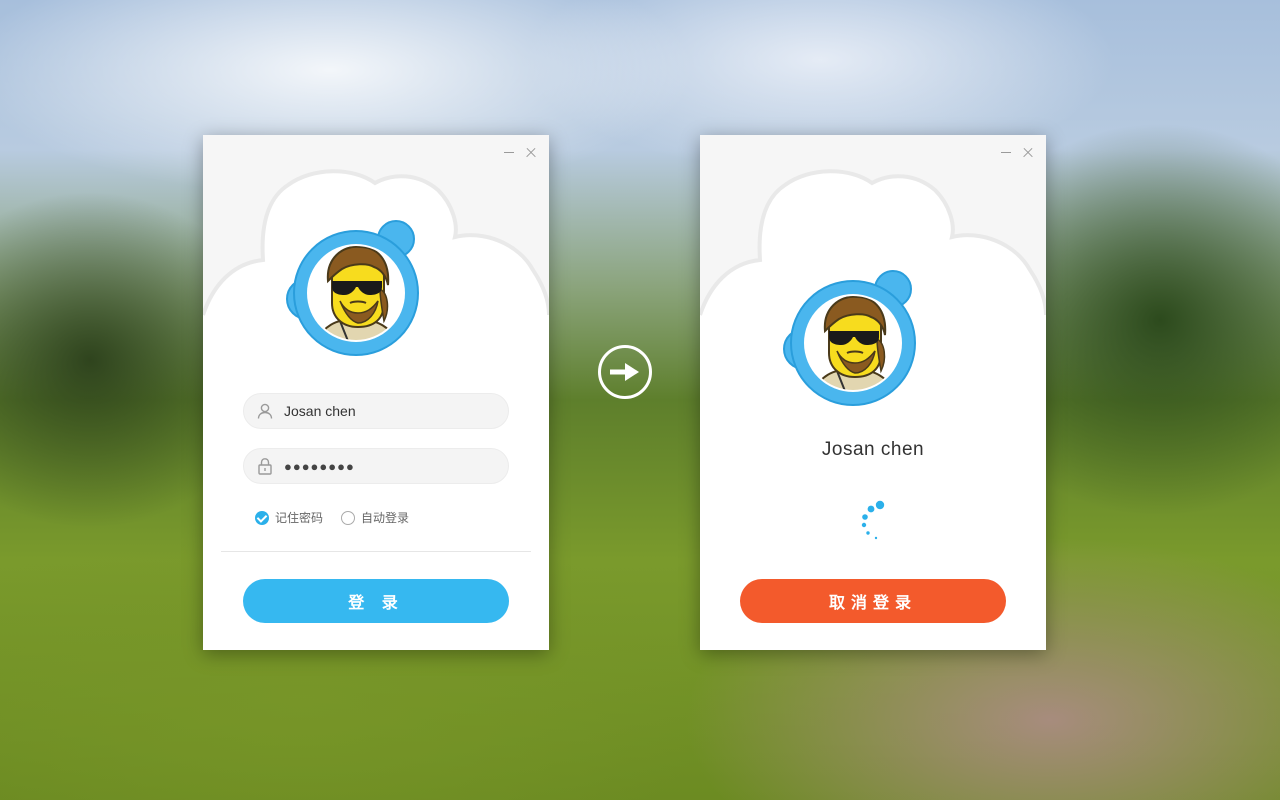 This screenshot has height=800, width=1280. What do you see at coordinates (873, 449) in the screenshot?
I see `username-label: Josan chen` at bounding box center [873, 449].